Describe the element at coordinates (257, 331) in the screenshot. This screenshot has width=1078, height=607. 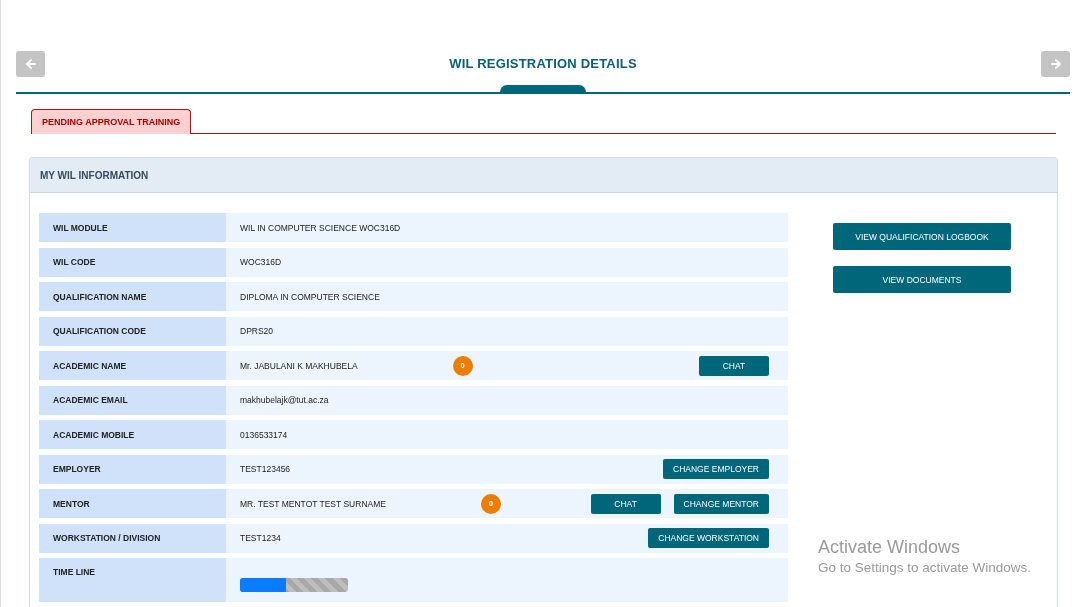
I see `value-text: DPRS20` at that location.